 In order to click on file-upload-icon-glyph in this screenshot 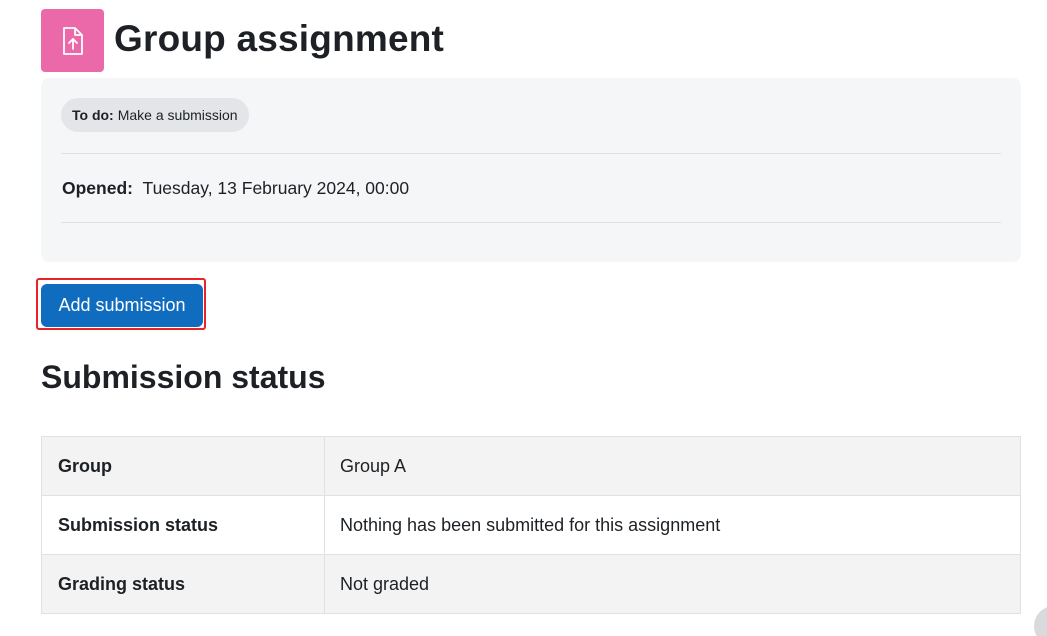, I will do `click(72, 40)`.